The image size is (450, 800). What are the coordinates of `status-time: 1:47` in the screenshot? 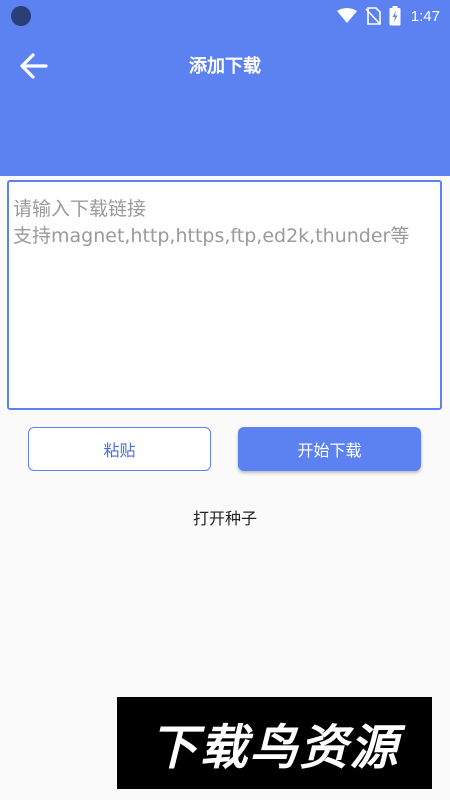 It's located at (425, 16).